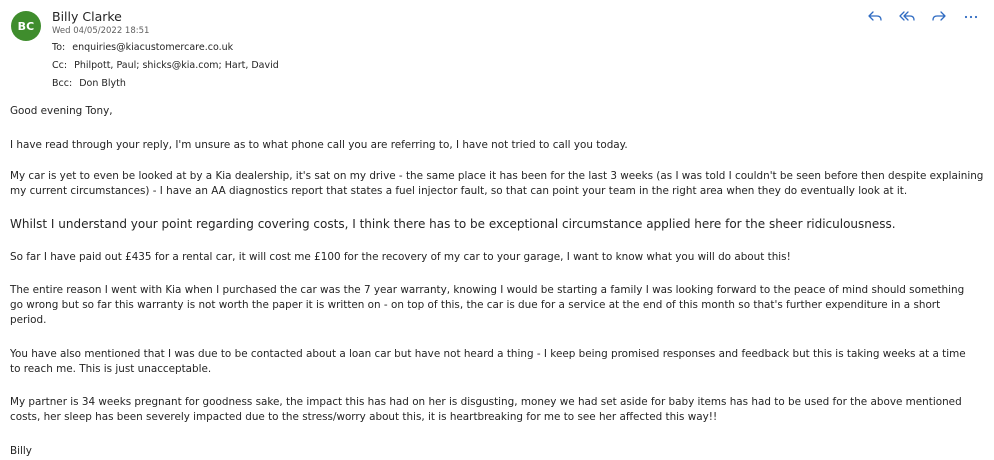 Image resolution: width=994 pixels, height=460 pixels. What do you see at coordinates (102, 83) in the screenshot?
I see `bcc-recipients: Don Blyth` at bounding box center [102, 83].